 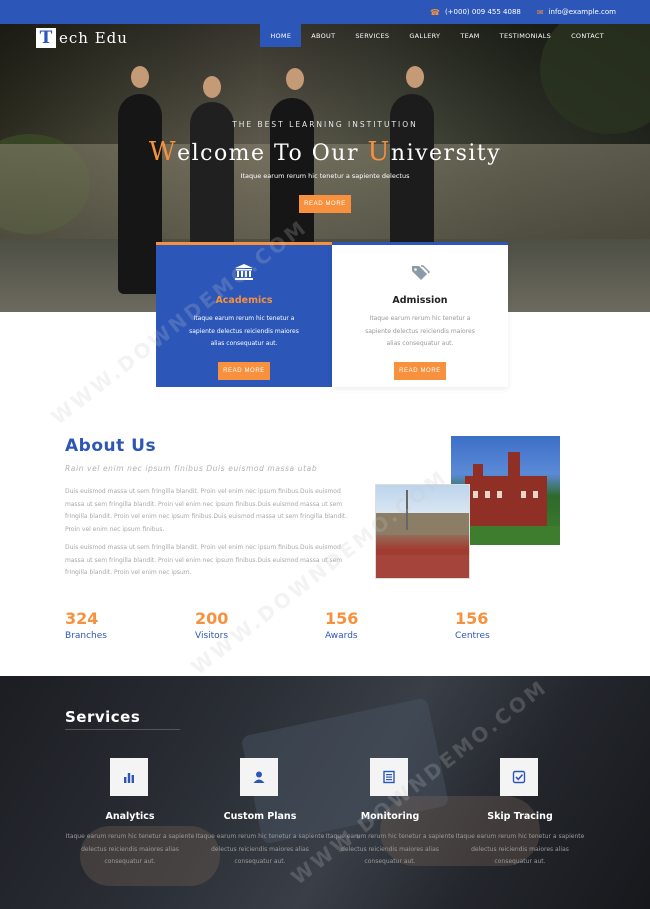 What do you see at coordinates (372, 35) in the screenshot?
I see `nav-item-services: SERVICES` at bounding box center [372, 35].